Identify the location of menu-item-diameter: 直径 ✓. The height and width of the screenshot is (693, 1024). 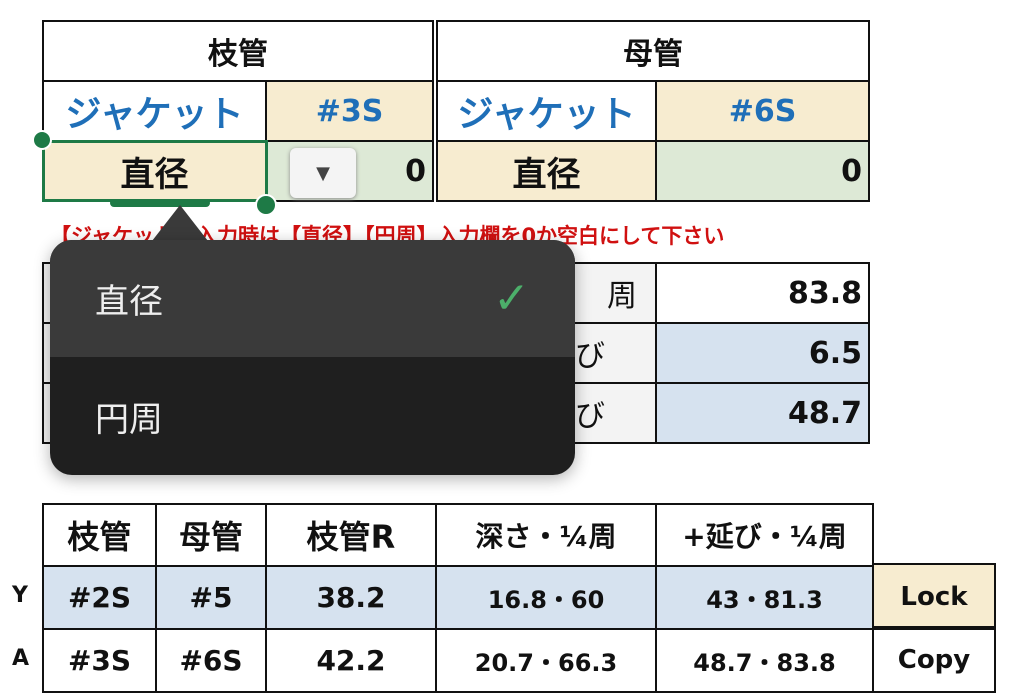
(312, 298).